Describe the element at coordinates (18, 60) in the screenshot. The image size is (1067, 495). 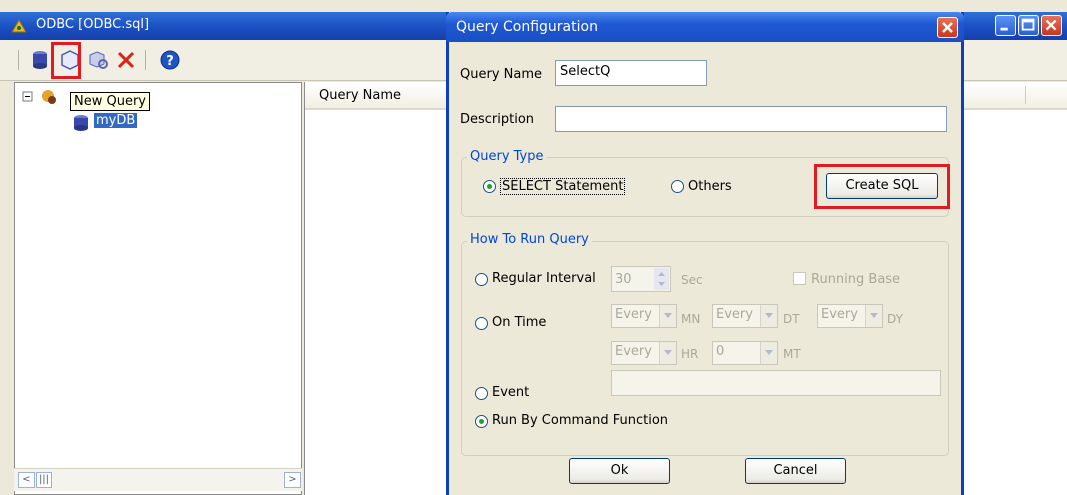
I see `toolbar-grip` at that location.